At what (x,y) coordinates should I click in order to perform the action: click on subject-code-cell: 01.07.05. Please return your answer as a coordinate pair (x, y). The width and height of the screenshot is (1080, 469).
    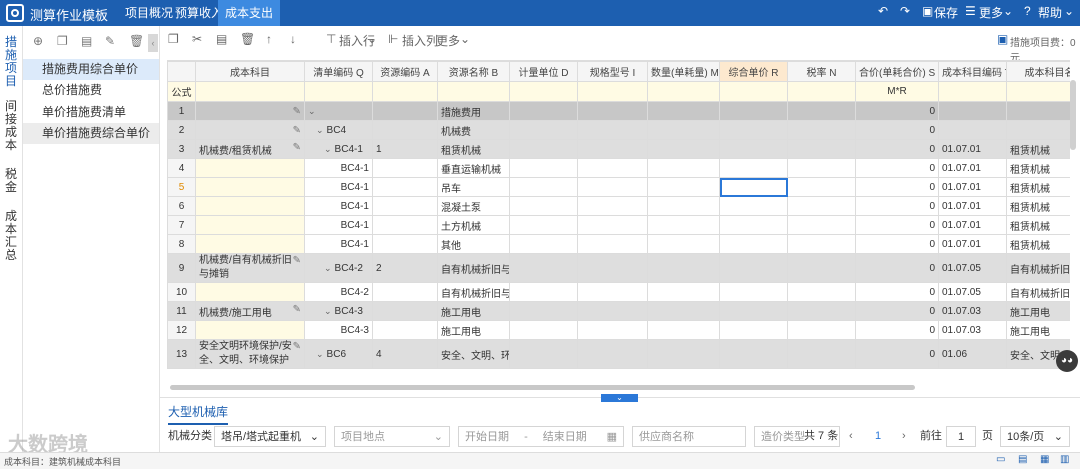
    Looking at the image, I should click on (972, 268).